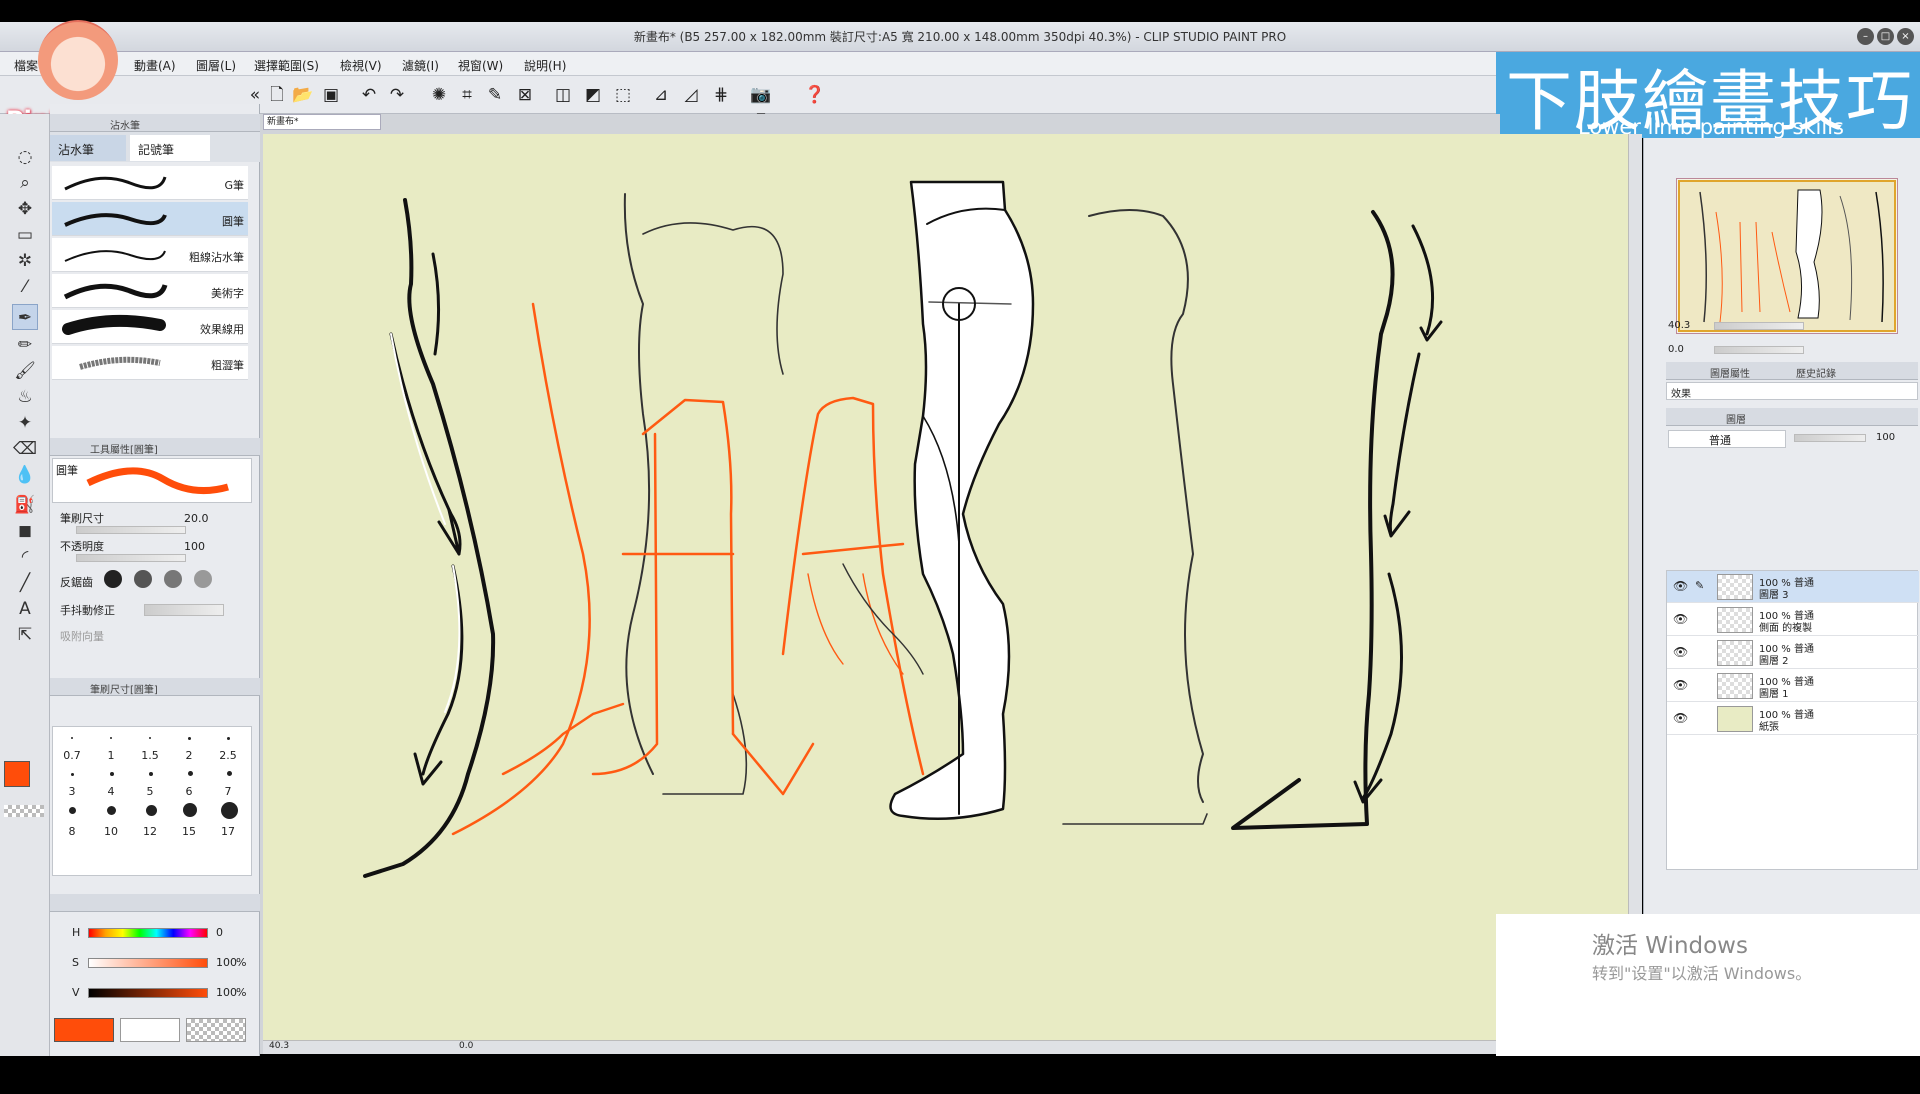  What do you see at coordinates (72, 831) in the screenshot?
I see `size-value: 8` at bounding box center [72, 831].